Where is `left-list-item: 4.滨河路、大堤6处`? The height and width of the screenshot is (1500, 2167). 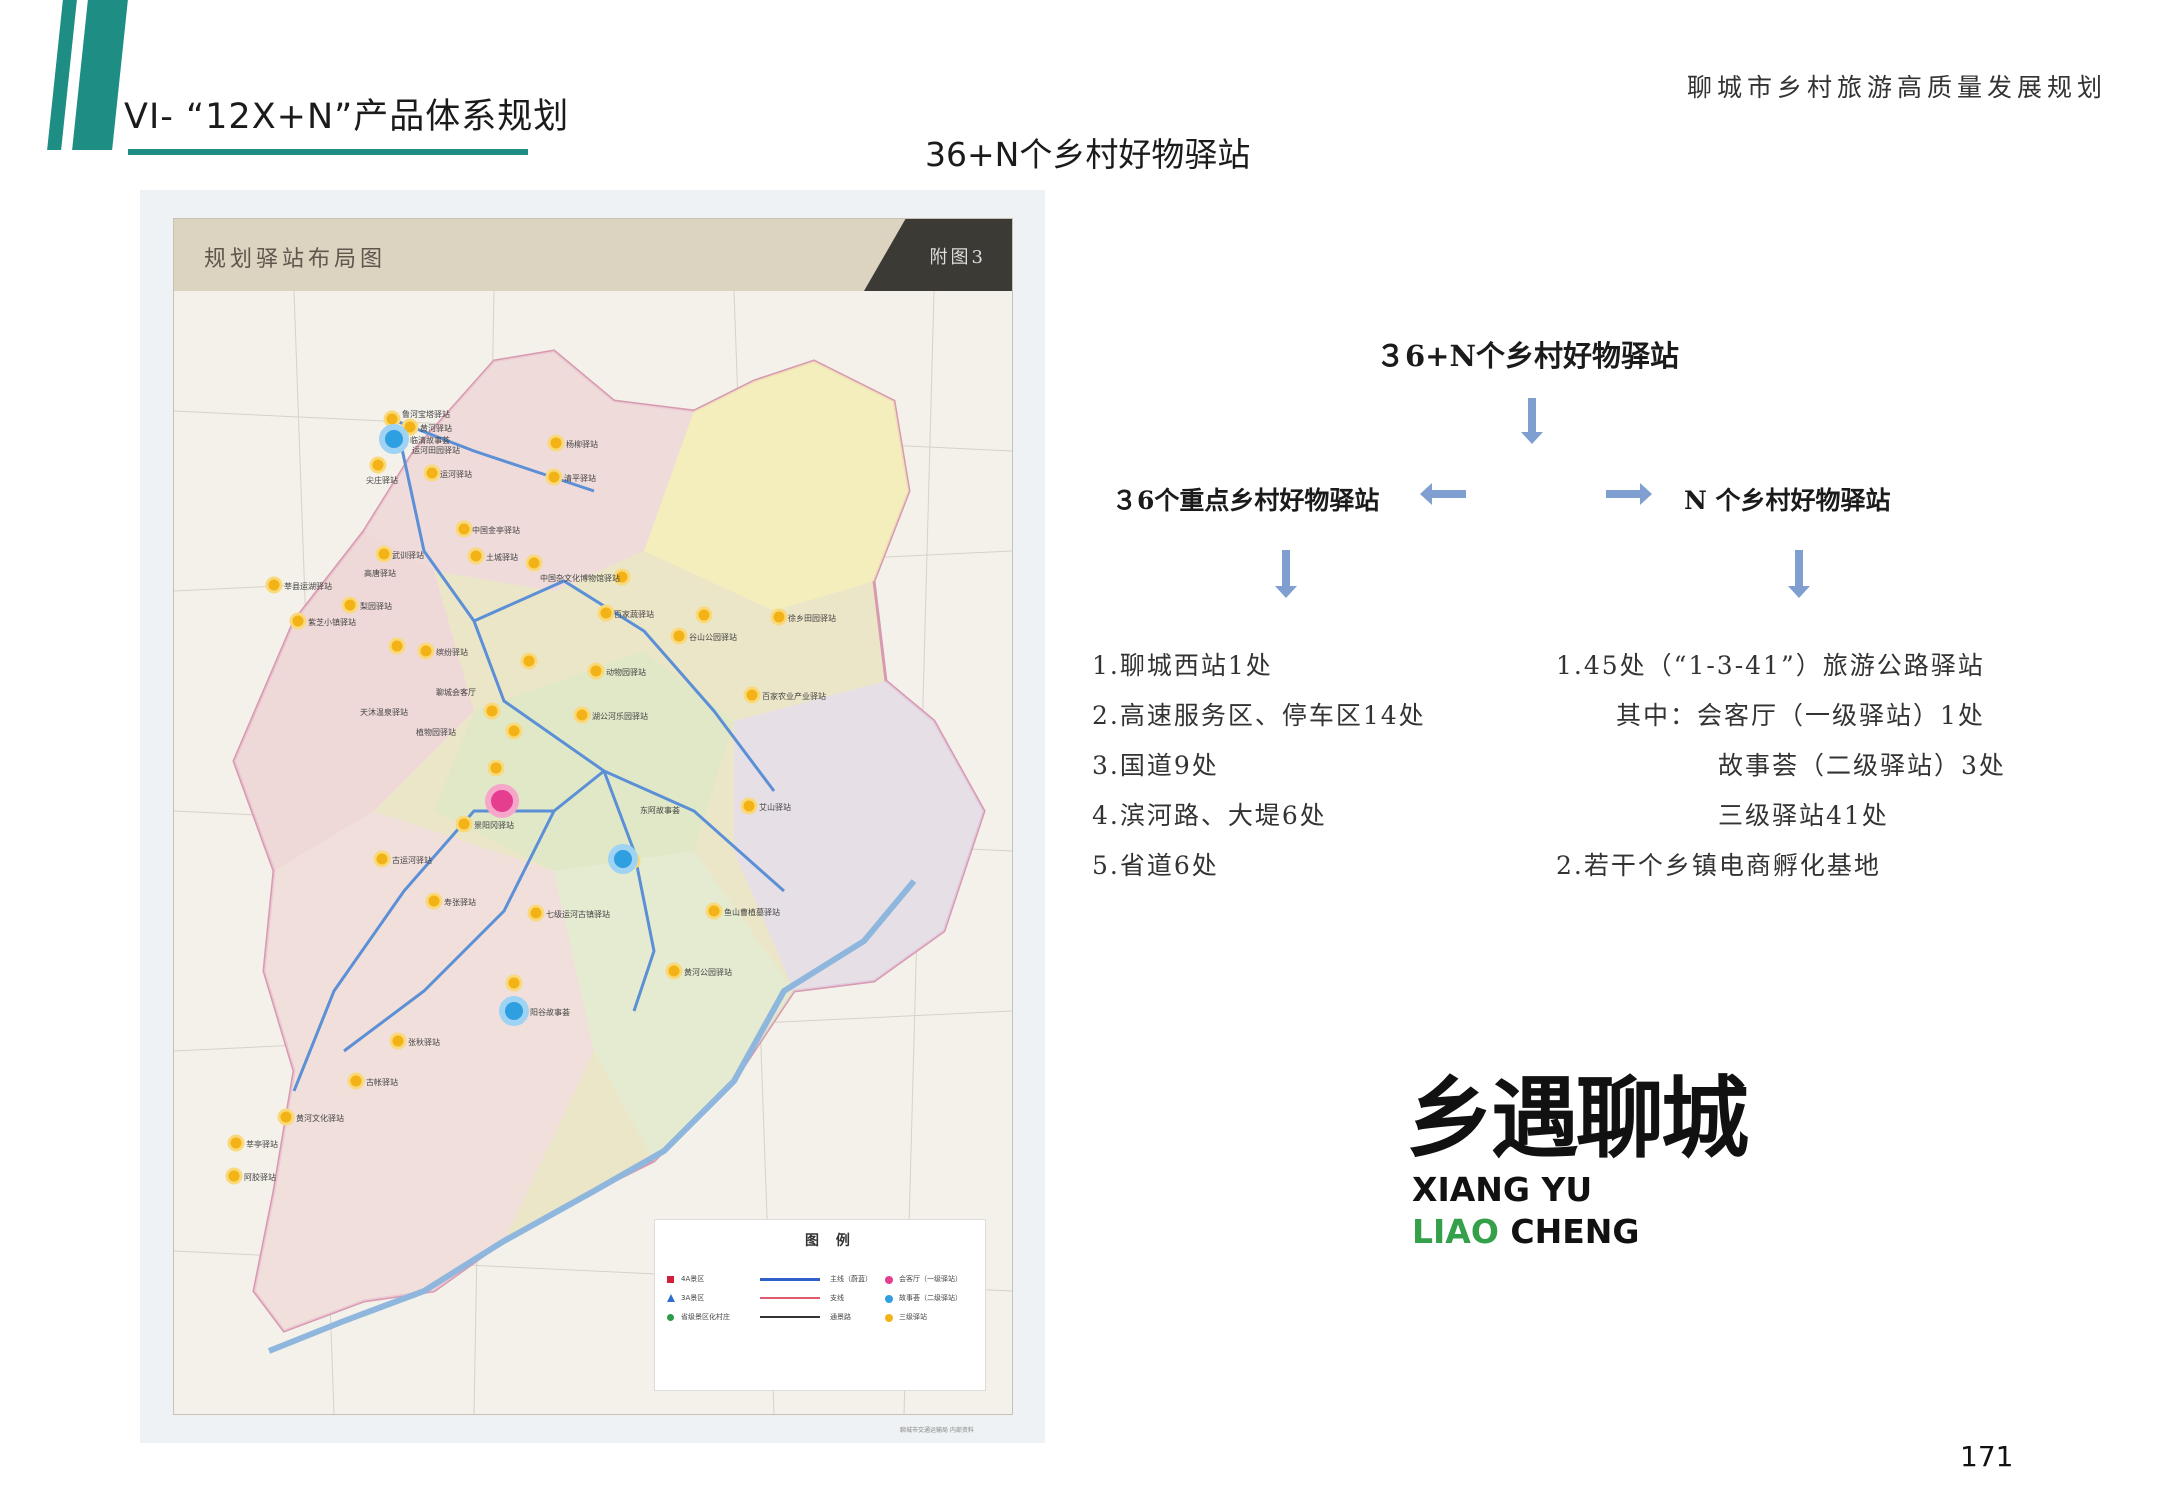
left-list-item: 4.滨河路、大堤6处 is located at coordinates (1209, 815).